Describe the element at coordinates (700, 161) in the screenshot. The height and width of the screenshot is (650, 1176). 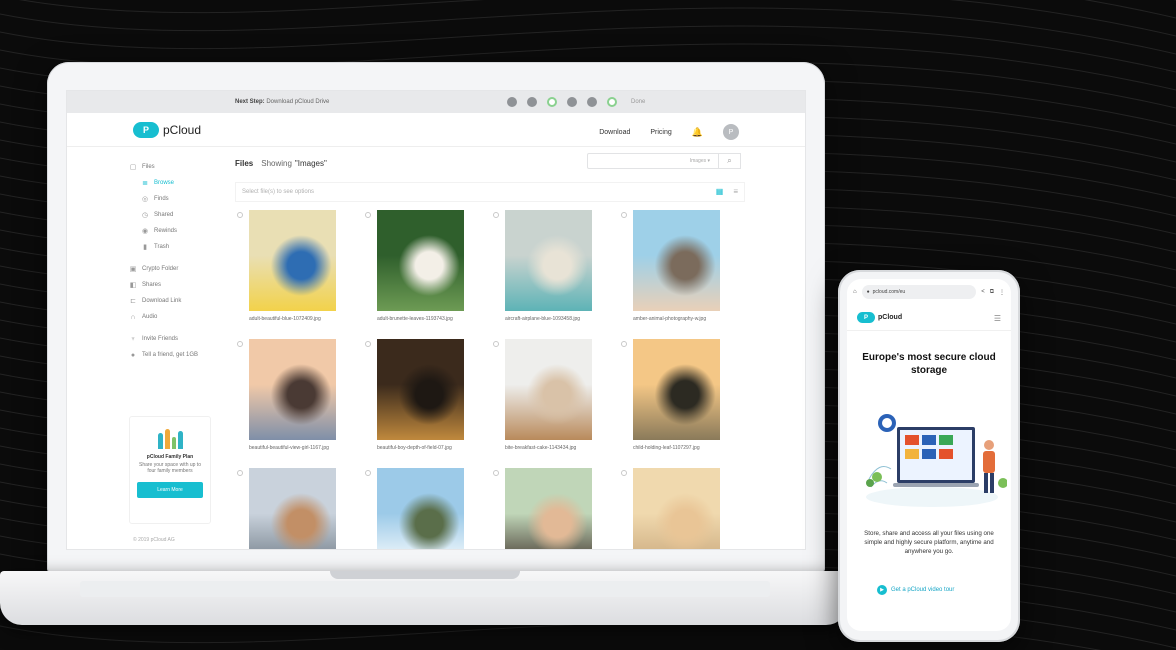
I see `search-filter: Images ▾` at that location.